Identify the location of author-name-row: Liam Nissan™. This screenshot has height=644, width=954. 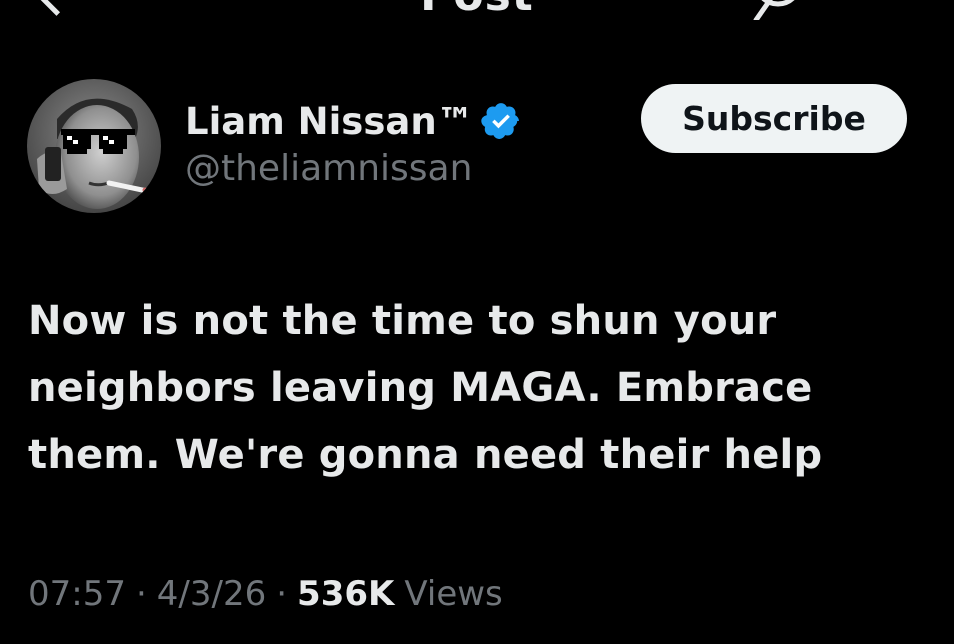
(353, 121).